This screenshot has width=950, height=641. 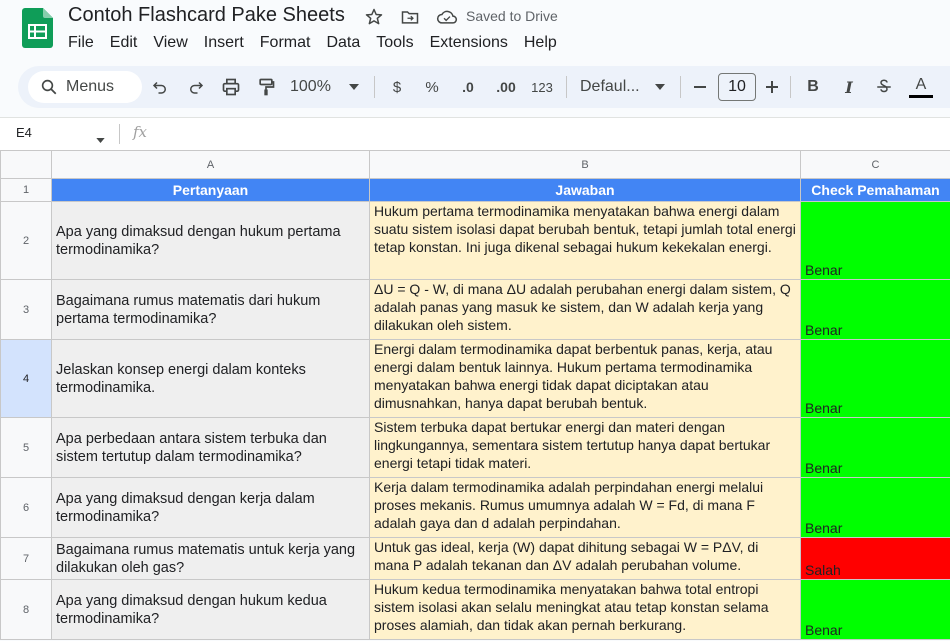 What do you see at coordinates (26, 447) in the screenshot?
I see `row-header: 5` at bounding box center [26, 447].